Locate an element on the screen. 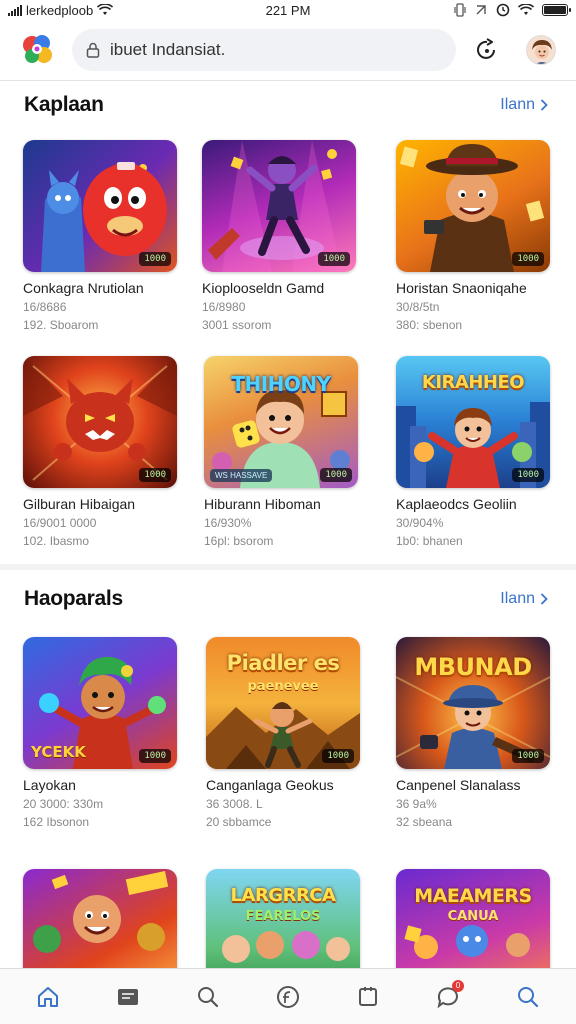 The height and width of the screenshot is (1024, 576). game-meta: 36 9a% is located at coordinates (416, 804).